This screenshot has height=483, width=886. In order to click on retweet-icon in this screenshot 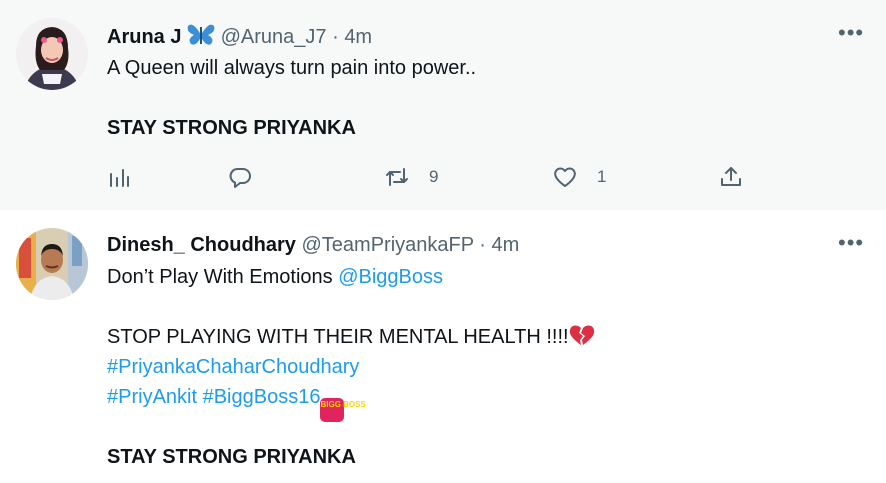, I will do `click(397, 177)`.